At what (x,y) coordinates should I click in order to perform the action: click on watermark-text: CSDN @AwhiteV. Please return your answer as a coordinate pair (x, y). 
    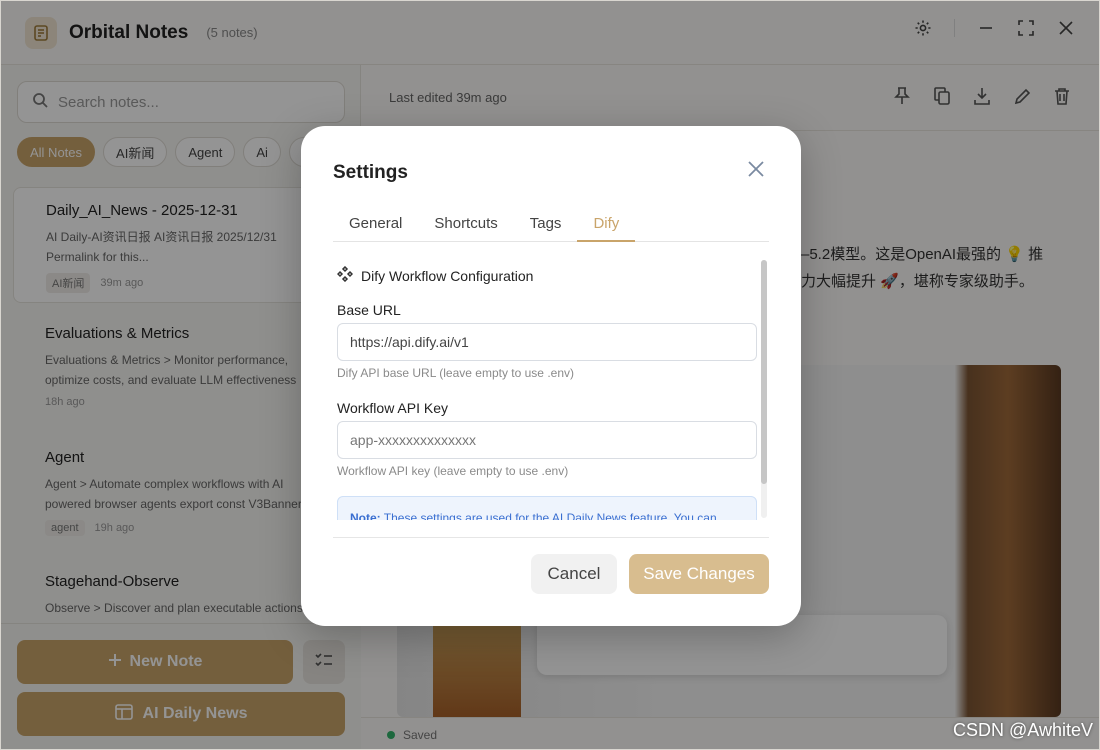
    Looking at the image, I should click on (1023, 730).